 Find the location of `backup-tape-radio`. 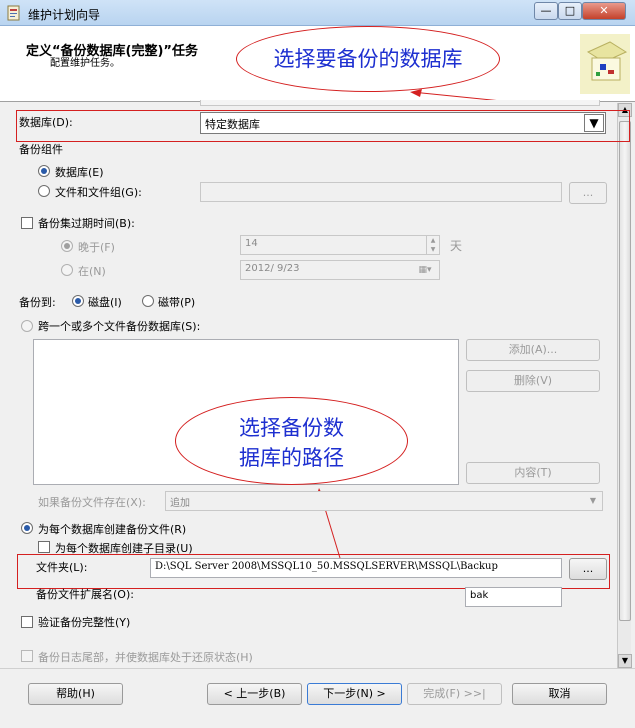

backup-tape-radio is located at coordinates (148, 301).